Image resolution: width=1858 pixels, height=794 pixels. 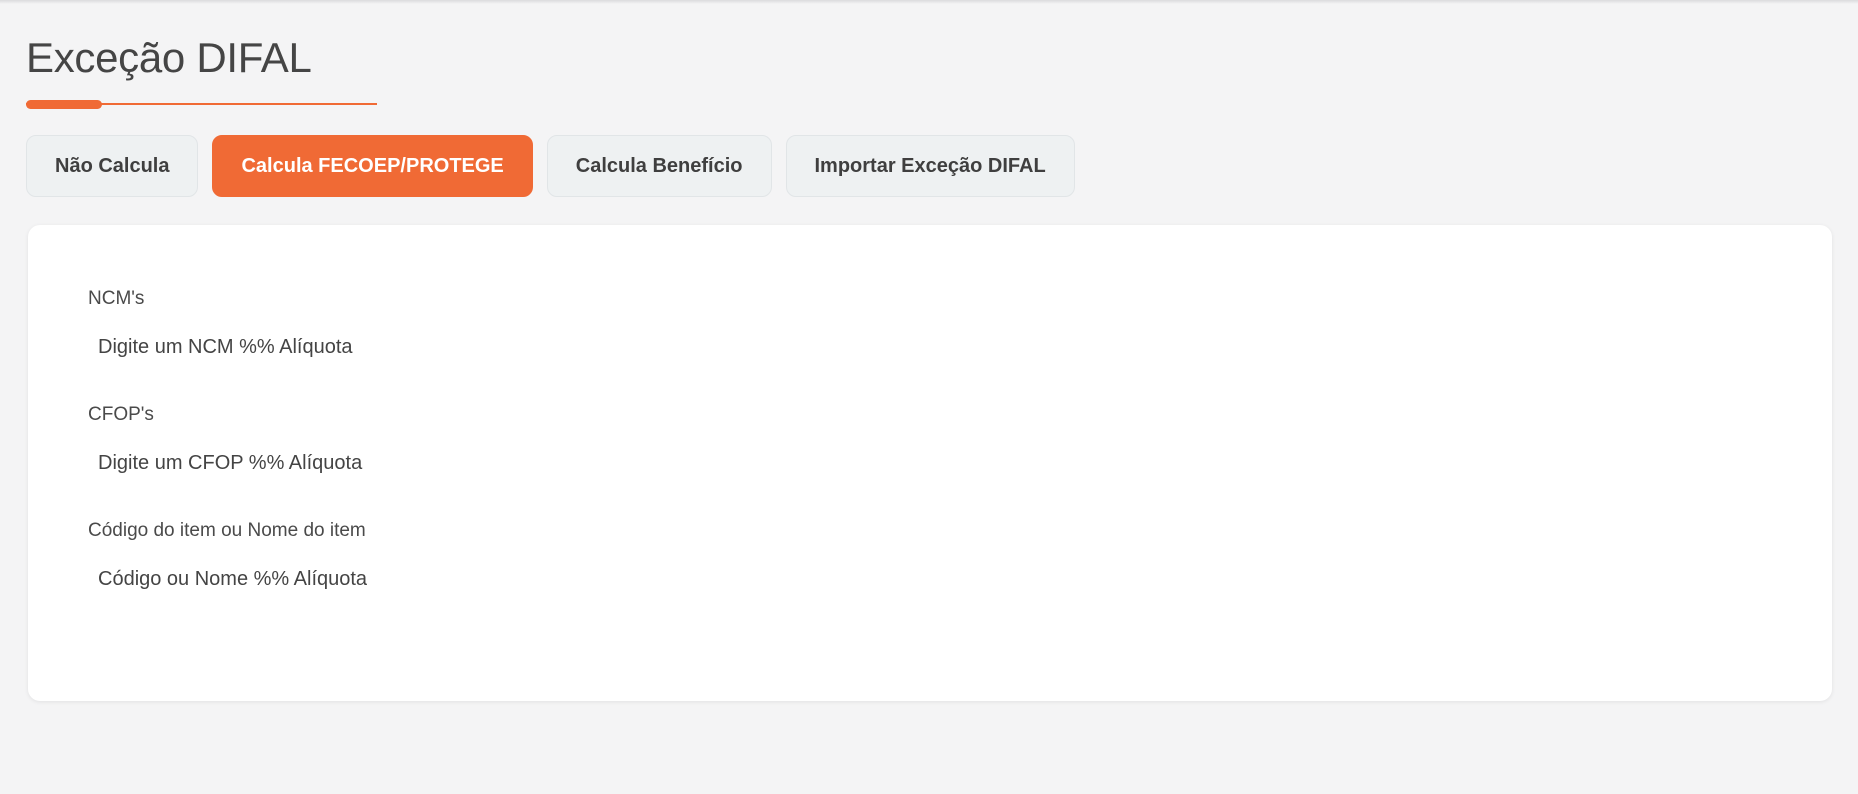 What do you see at coordinates (227, 530) in the screenshot?
I see `item-label: Código do item ou Nome do item` at bounding box center [227, 530].